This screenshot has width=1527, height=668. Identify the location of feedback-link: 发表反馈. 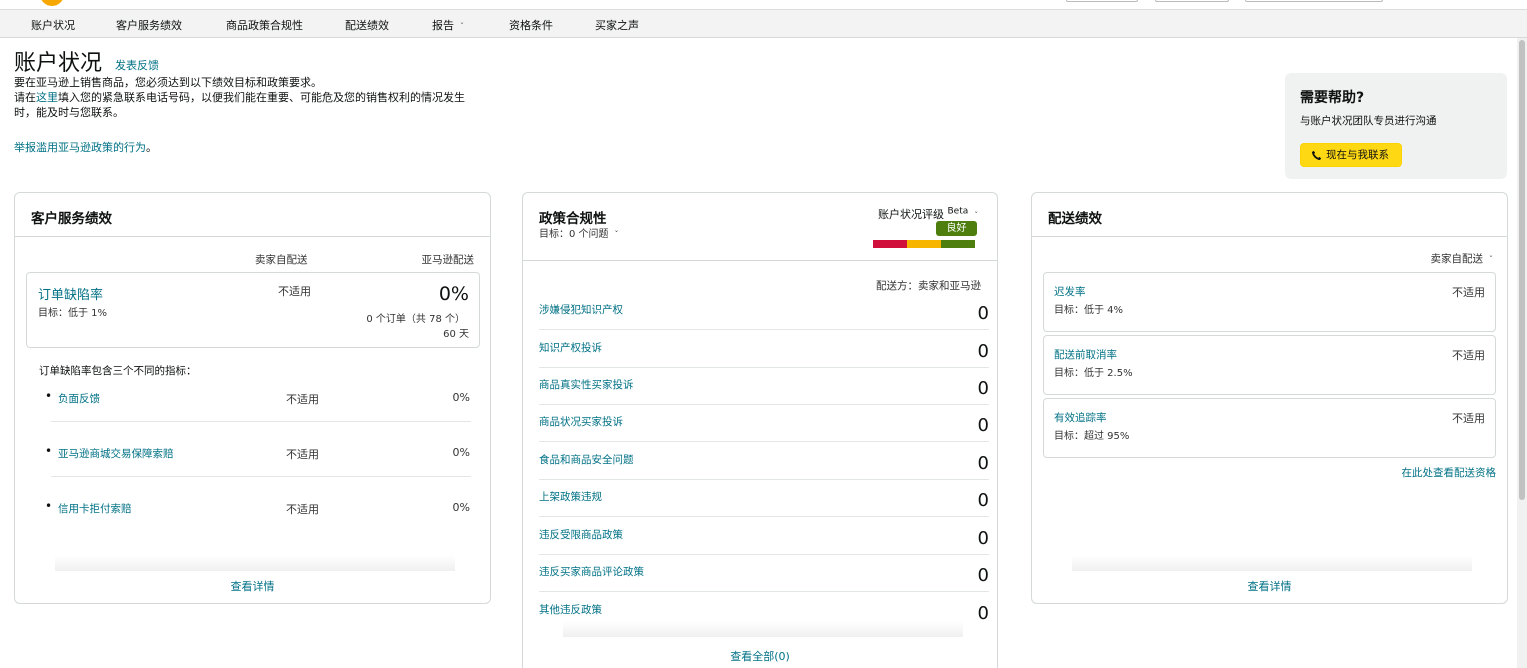
(137, 65).